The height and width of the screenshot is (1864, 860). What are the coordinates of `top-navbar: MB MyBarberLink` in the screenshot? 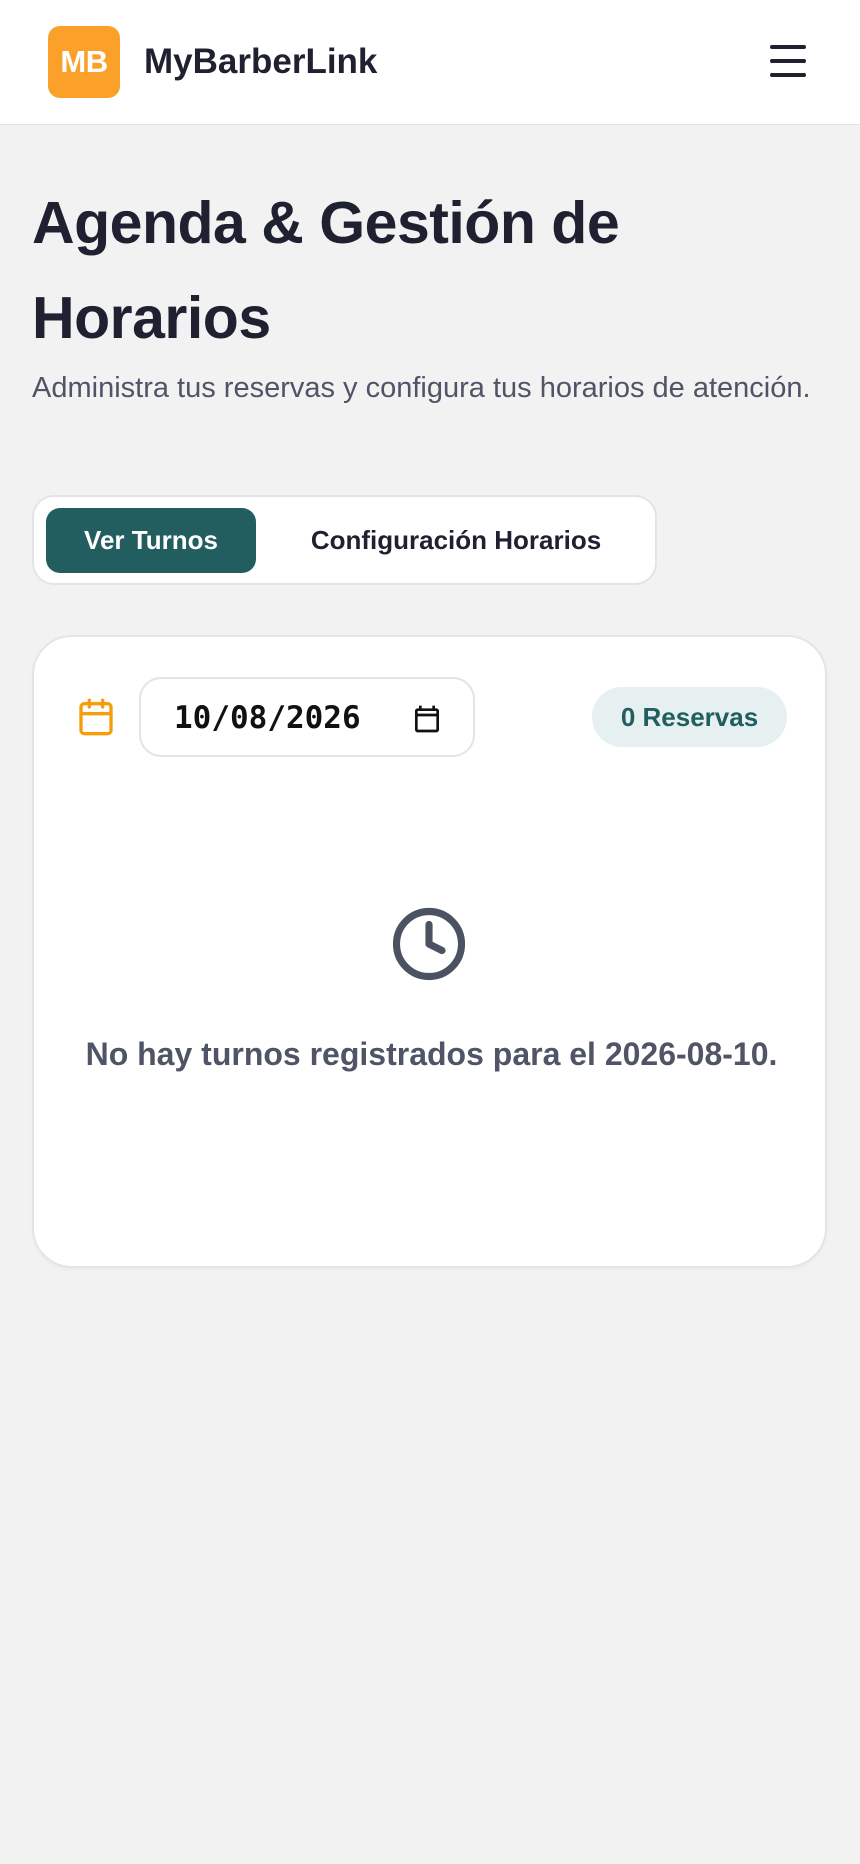 It's located at (430, 62).